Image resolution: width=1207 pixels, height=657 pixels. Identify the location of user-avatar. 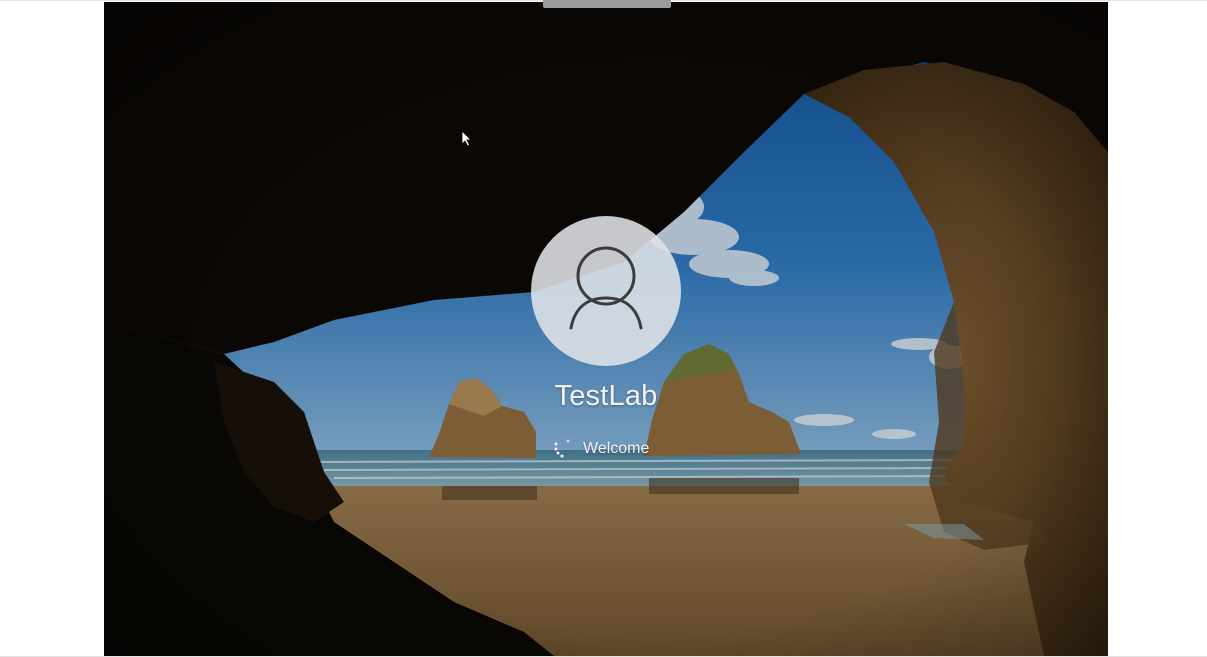
(606, 291).